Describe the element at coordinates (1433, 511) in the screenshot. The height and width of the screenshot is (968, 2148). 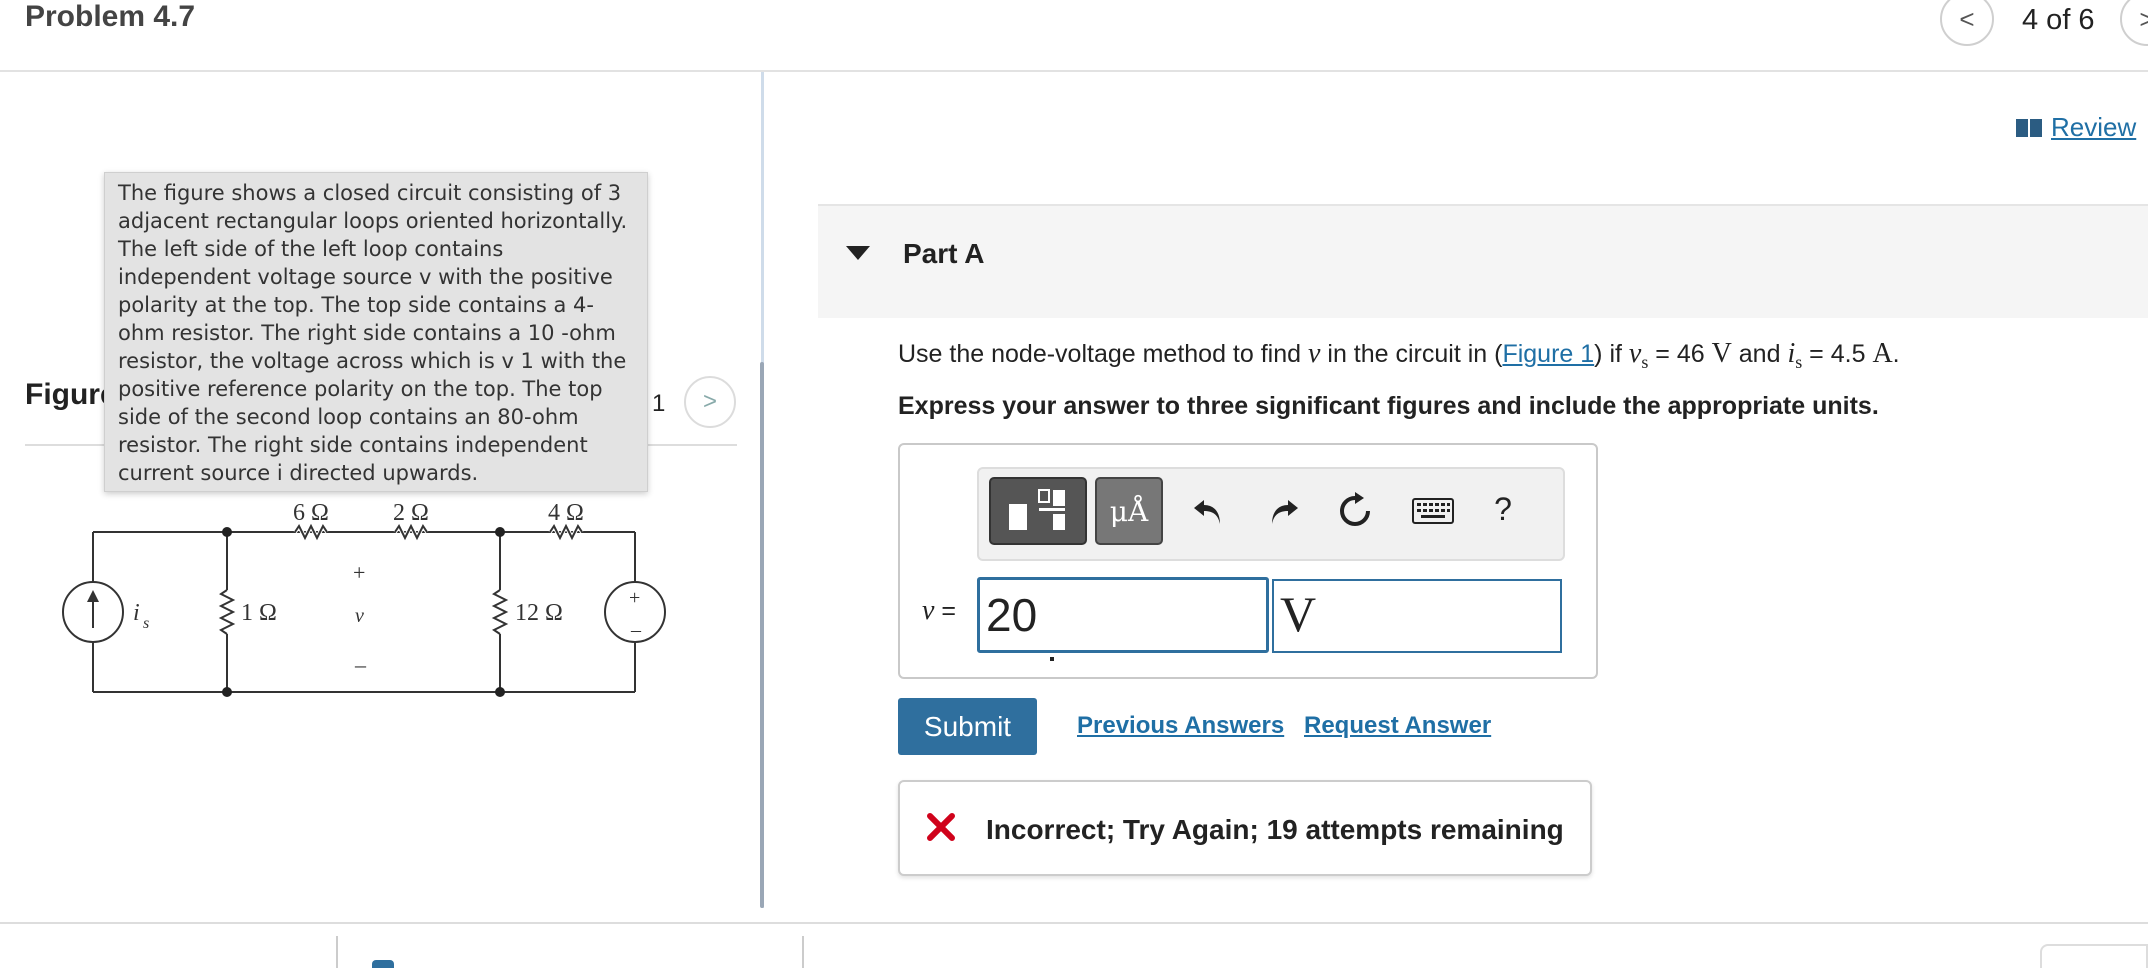
I see `keyboard-icon` at that location.